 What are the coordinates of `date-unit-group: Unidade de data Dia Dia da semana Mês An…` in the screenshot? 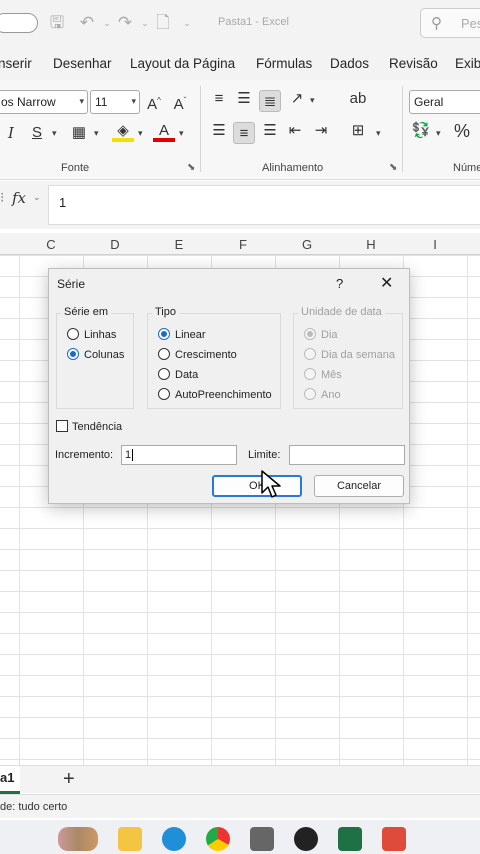 It's located at (348, 357).